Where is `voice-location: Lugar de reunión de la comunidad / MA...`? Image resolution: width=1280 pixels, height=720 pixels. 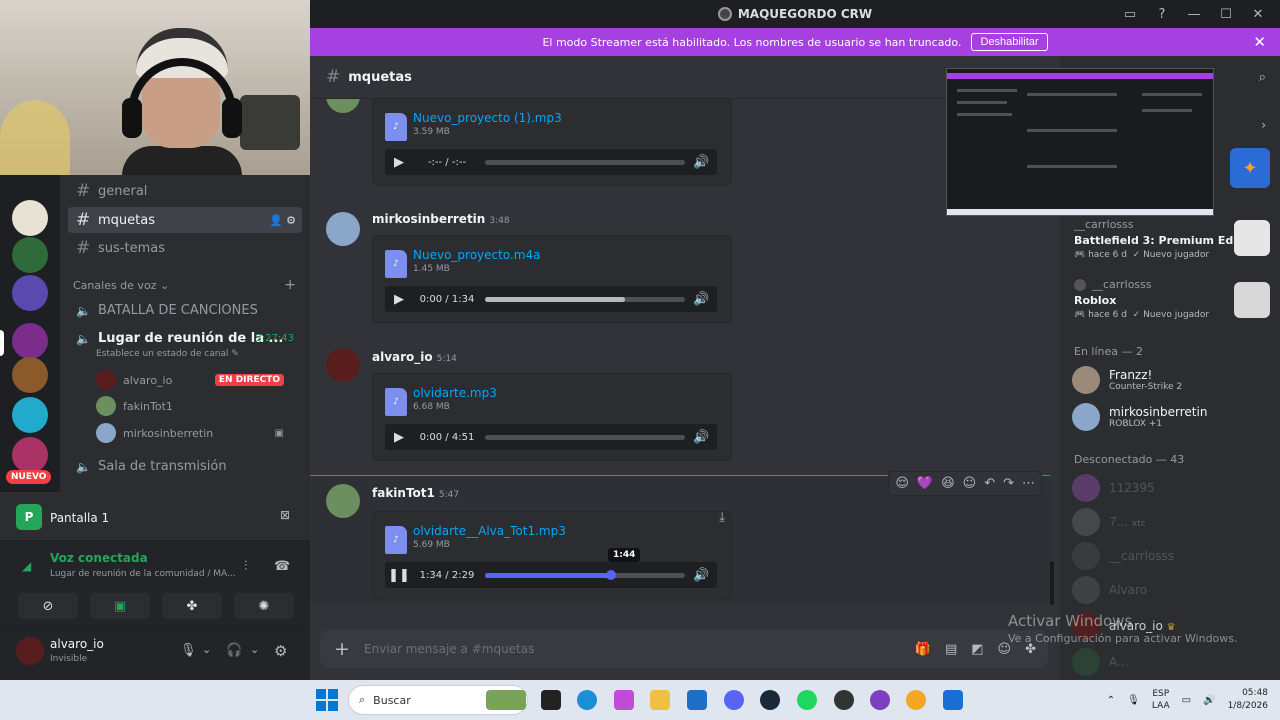
voice-location: Lugar de reunión de la comunidad / MA... is located at coordinates (143, 574).